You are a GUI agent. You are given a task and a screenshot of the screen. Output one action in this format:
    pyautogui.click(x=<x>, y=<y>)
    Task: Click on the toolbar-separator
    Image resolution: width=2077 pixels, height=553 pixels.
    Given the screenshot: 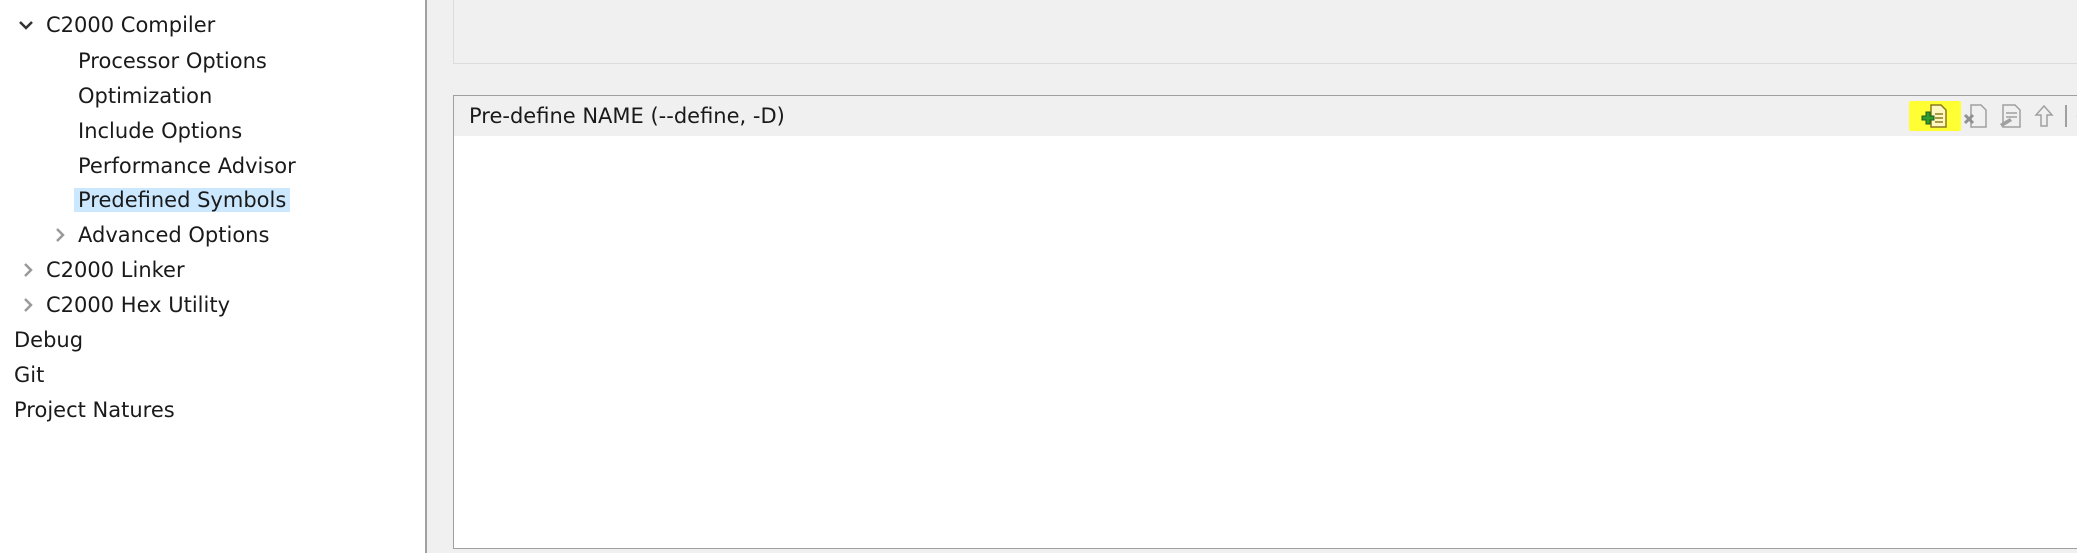 What is the action you would take?
    pyautogui.click(x=2066, y=116)
    